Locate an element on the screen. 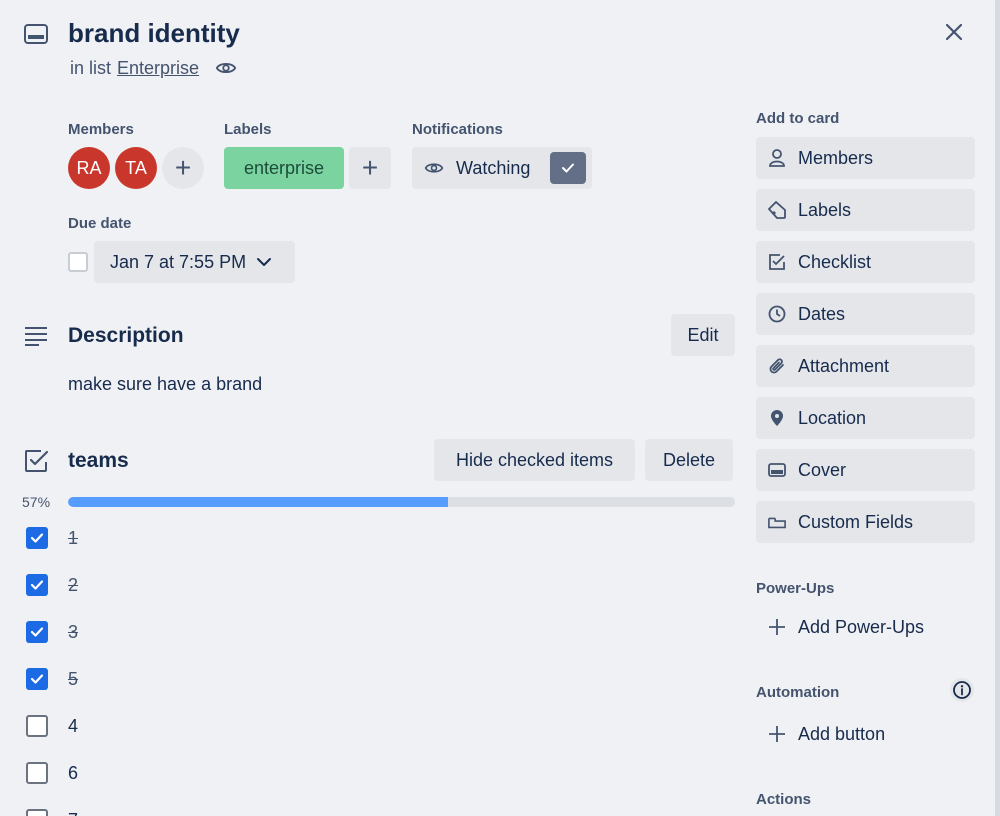  watch-button: Watching is located at coordinates (502, 168).